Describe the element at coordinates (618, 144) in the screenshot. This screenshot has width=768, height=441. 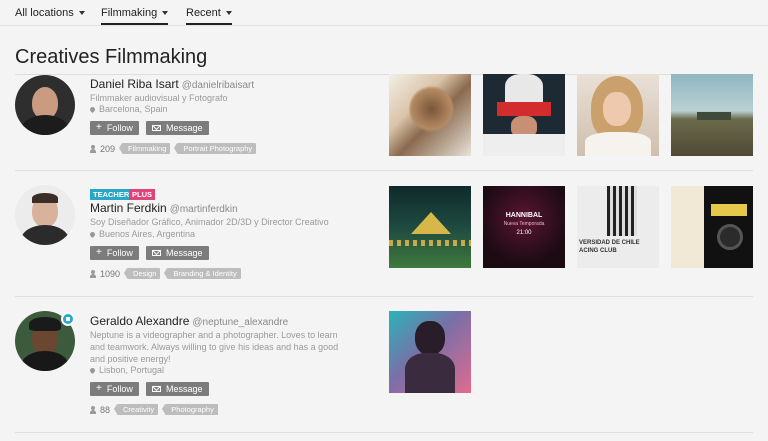
I see `dress-shape` at that location.